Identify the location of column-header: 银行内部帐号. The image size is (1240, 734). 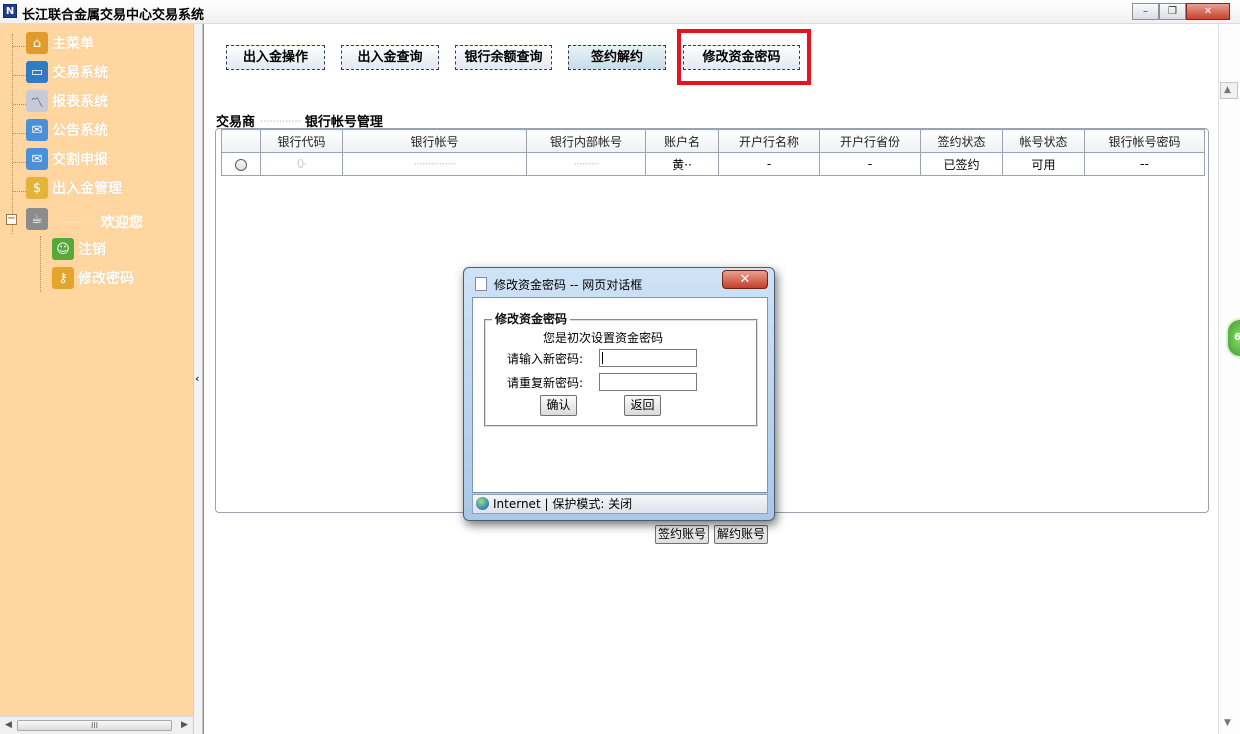
(586, 141).